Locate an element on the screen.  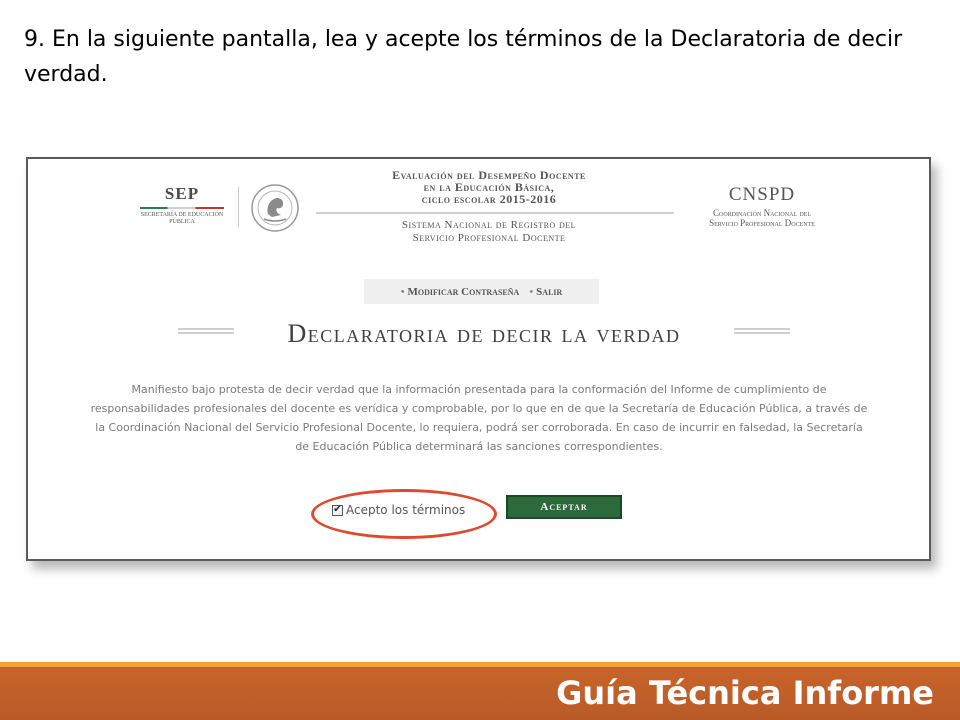
sep-subtitle: SECRETARÍA DE EDUCACIÓN PÚBLICA is located at coordinates (182, 218).